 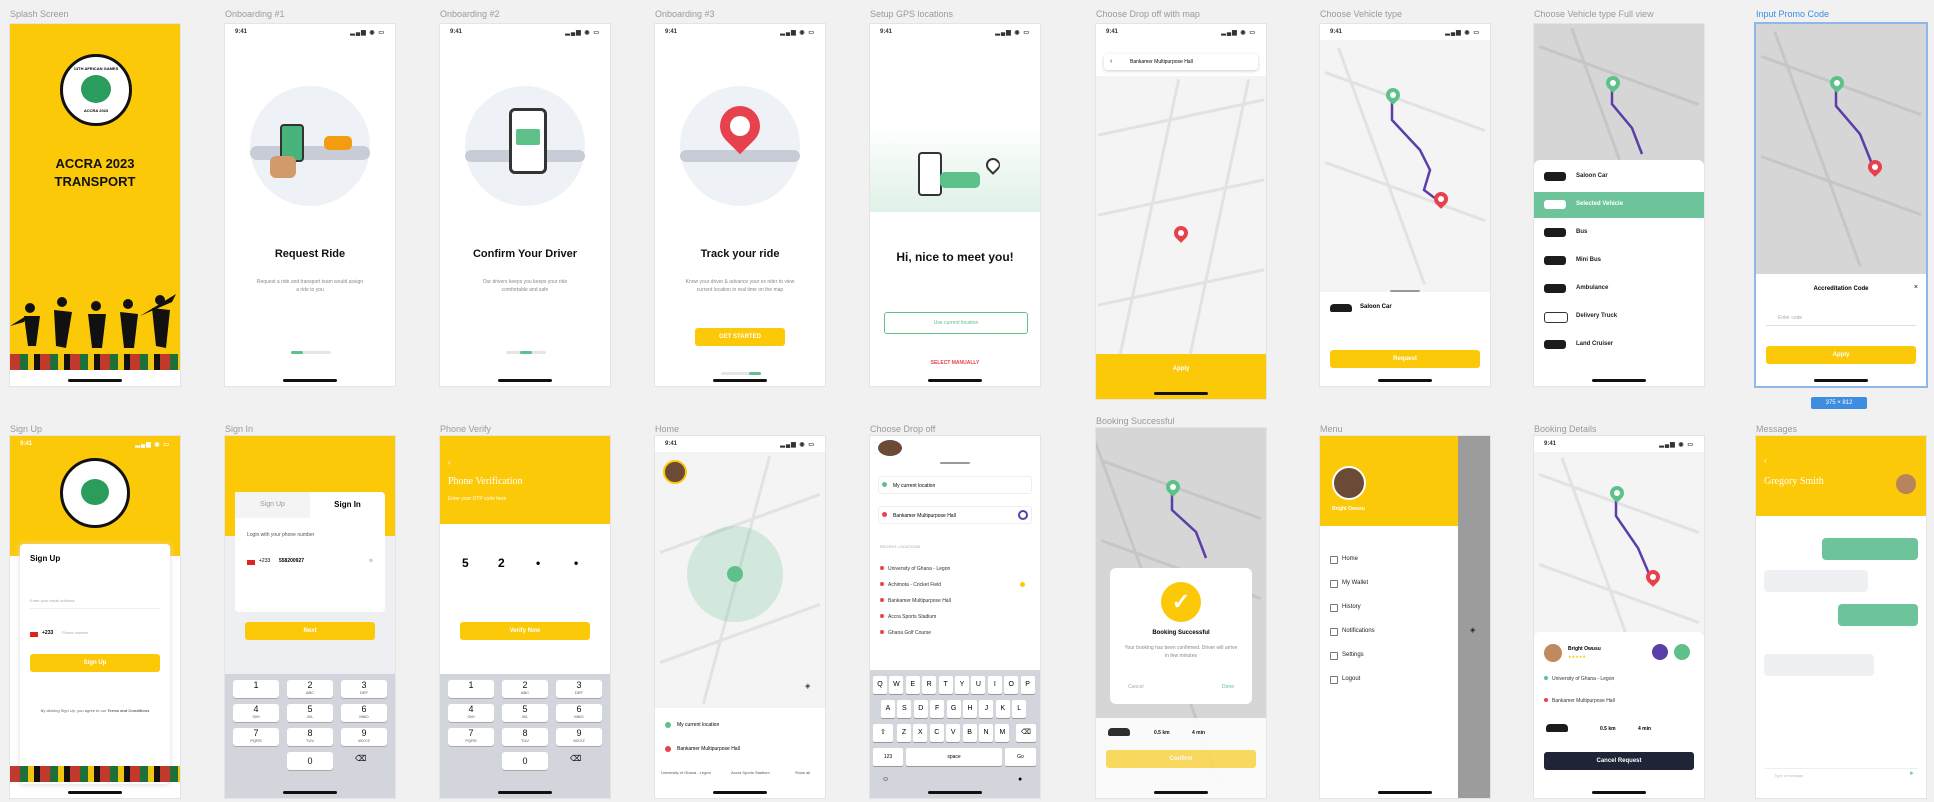 I want to click on menu-item-wallet: My Wallet, so click(x=1348, y=584).